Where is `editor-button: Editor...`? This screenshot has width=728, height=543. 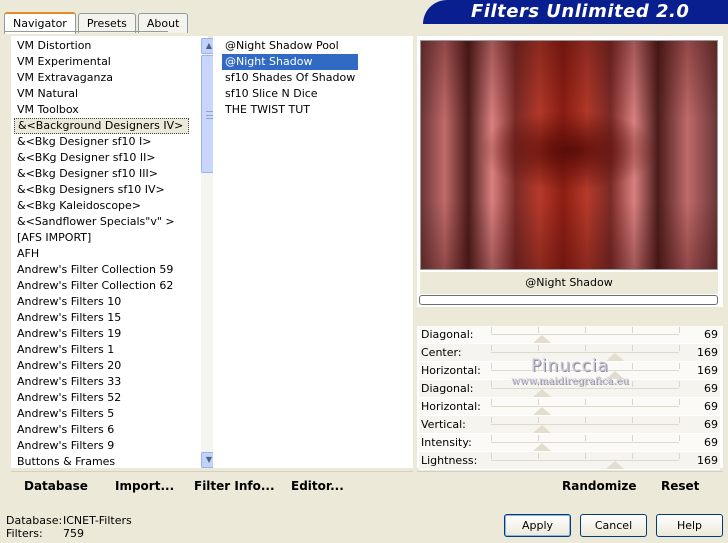
editor-button: Editor... is located at coordinates (317, 486).